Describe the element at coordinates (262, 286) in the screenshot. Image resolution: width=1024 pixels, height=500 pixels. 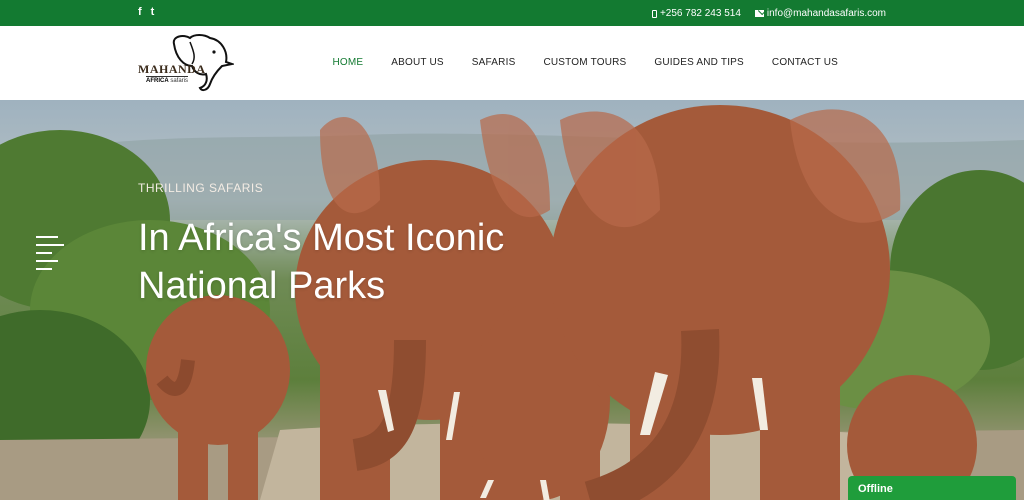
I see `hero-title-line-2: National Parks` at that location.